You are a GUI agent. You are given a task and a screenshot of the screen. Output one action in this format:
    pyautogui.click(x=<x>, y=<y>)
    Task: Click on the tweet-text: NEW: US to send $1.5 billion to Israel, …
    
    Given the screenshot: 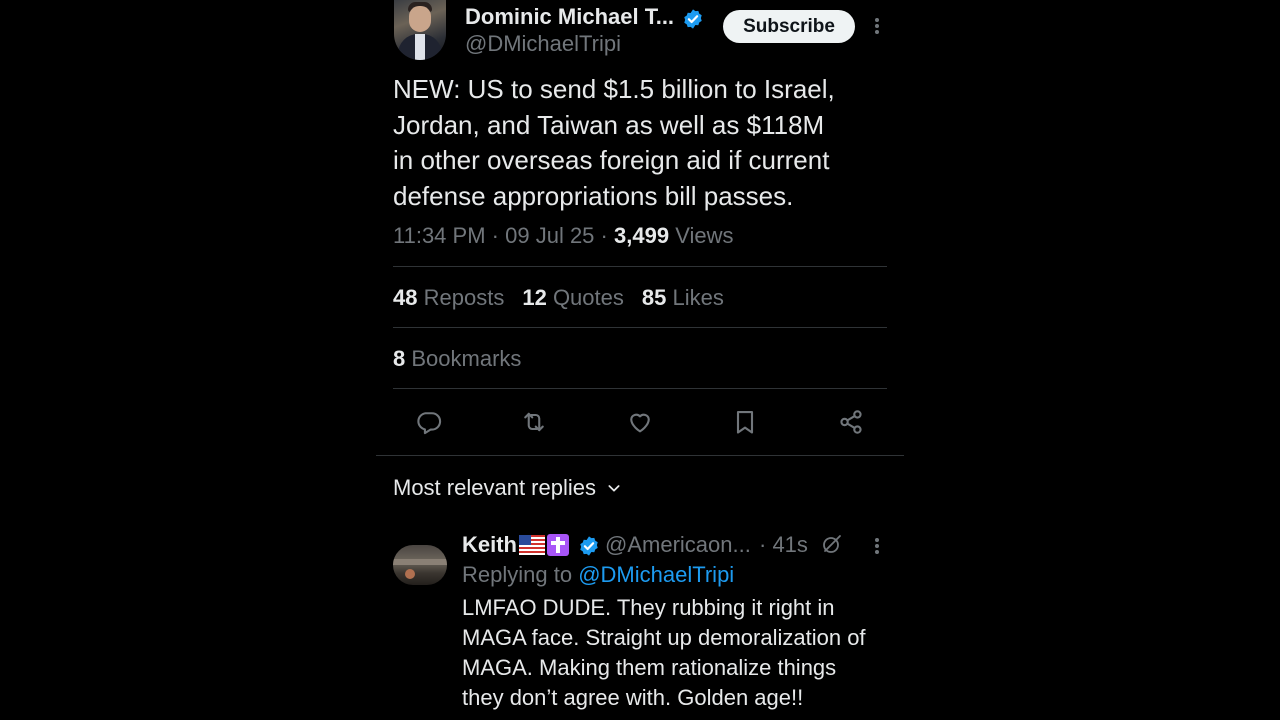 What is the action you would take?
    pyautogui.click(x=614, y=142)
    